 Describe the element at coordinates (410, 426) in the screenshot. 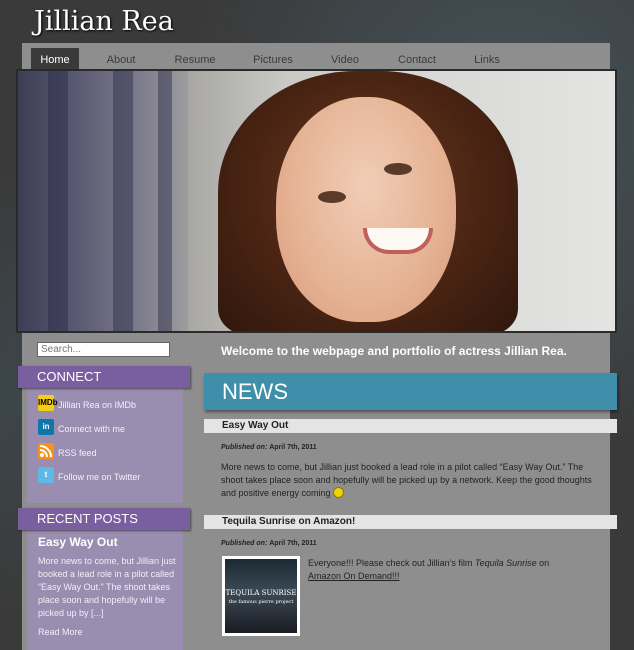

I see `post-title: Easy Way Out` at that location.